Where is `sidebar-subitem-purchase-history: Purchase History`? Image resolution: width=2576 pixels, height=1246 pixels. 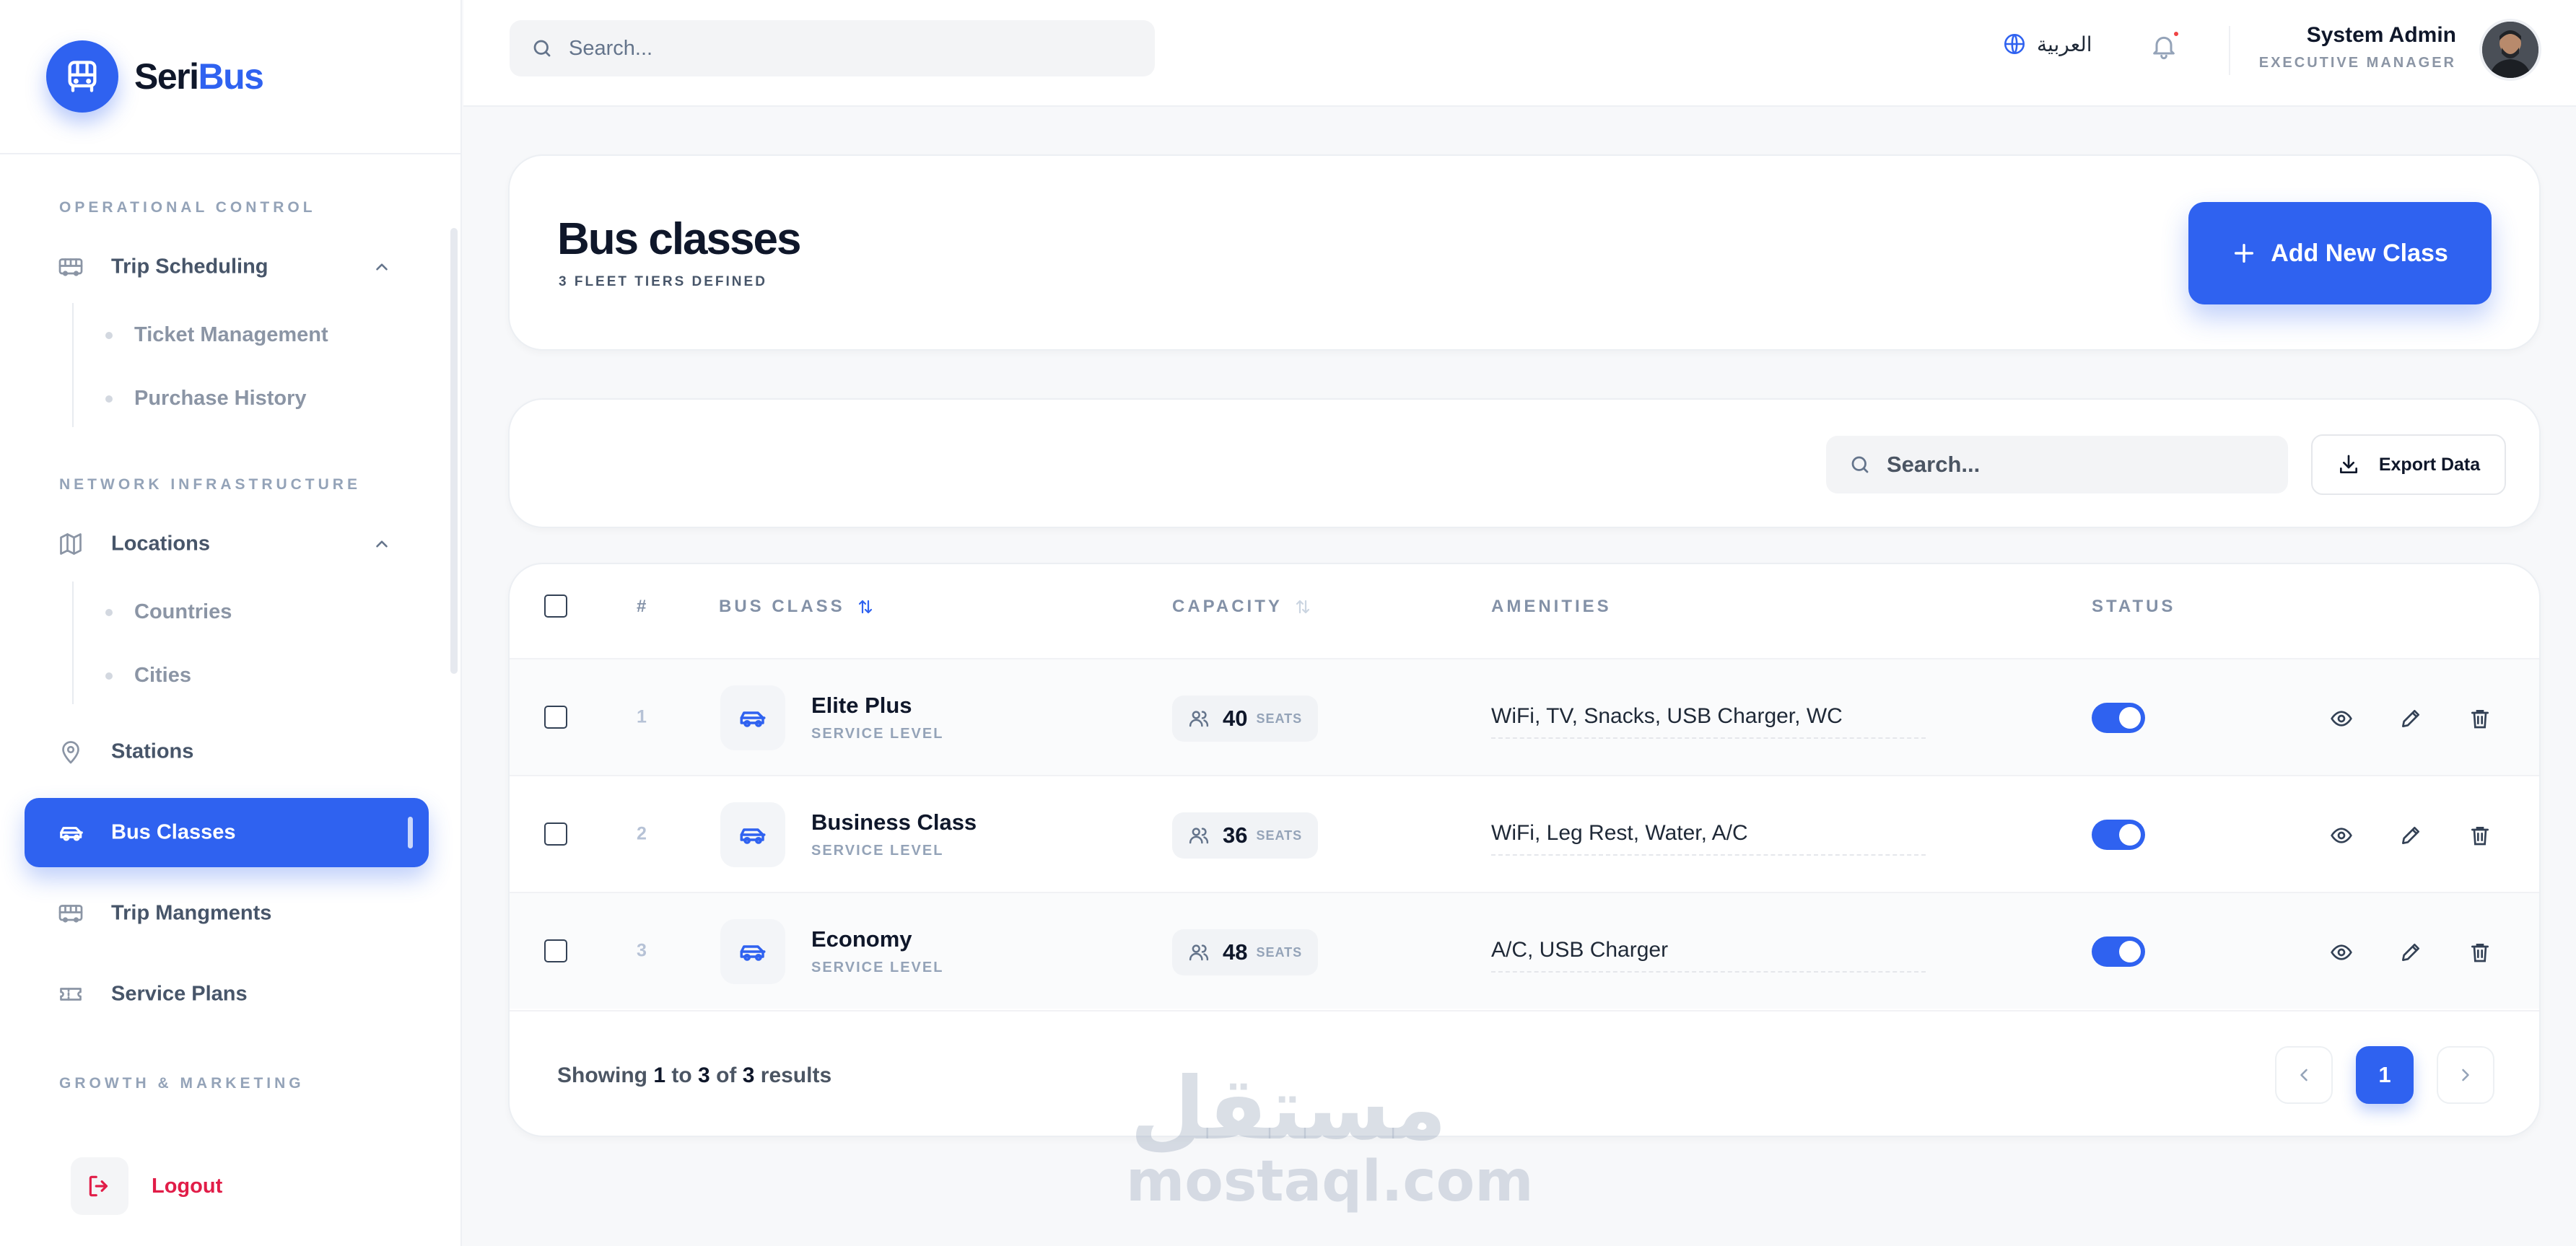 sidebar-subitem-purchase-history: Purchase History is located at coordinates (206, 399).